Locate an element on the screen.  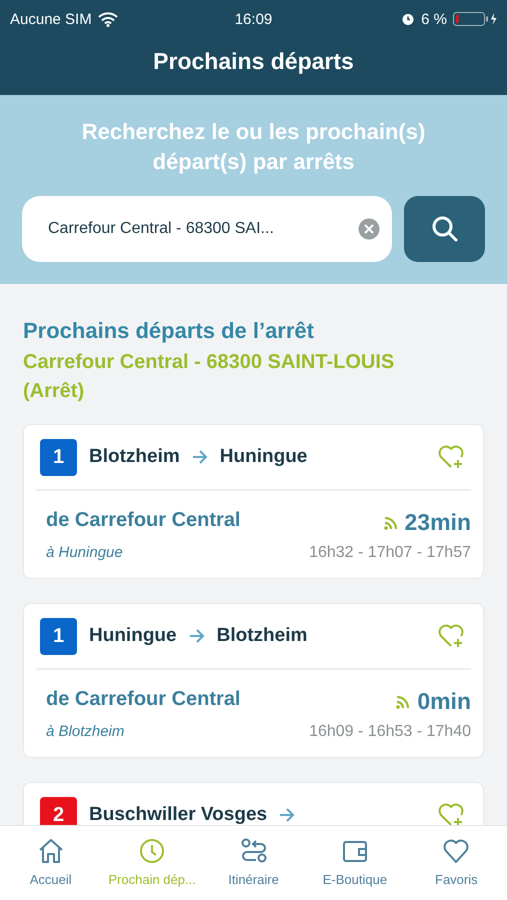
tab-item: E-Boutique is located at coordinates (355, 863).